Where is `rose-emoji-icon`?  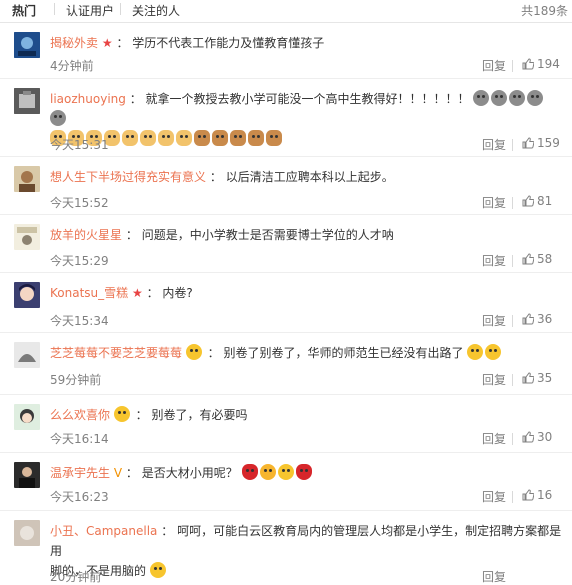 rose-emoji-icon is located at coordinates (303, 472).